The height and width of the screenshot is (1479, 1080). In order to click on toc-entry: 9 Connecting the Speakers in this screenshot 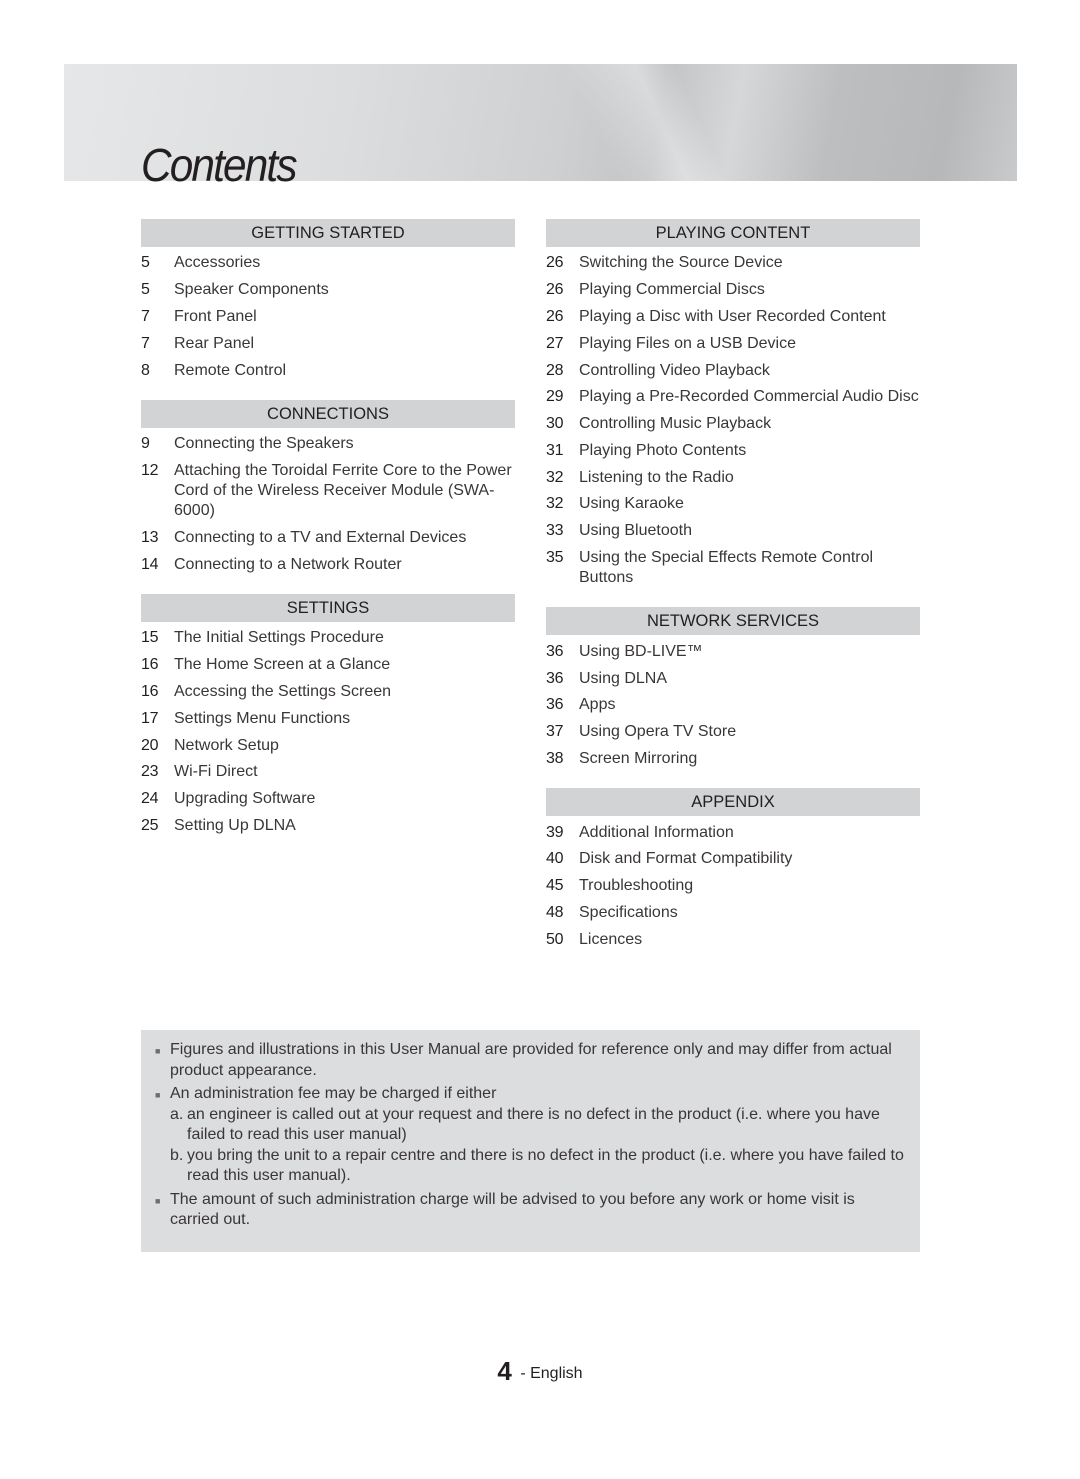, I will do `click(328, 444)`.